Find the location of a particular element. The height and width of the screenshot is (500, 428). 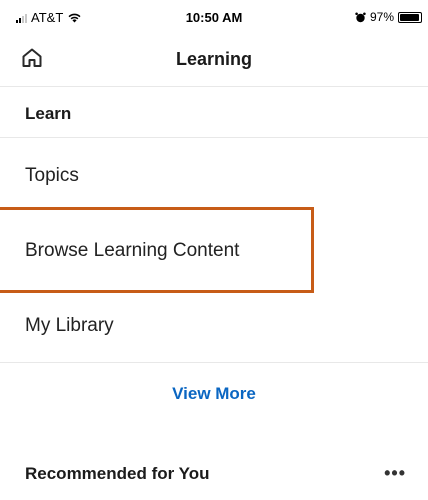

section-title-learn: Learn is located at coordinates (48, 113).